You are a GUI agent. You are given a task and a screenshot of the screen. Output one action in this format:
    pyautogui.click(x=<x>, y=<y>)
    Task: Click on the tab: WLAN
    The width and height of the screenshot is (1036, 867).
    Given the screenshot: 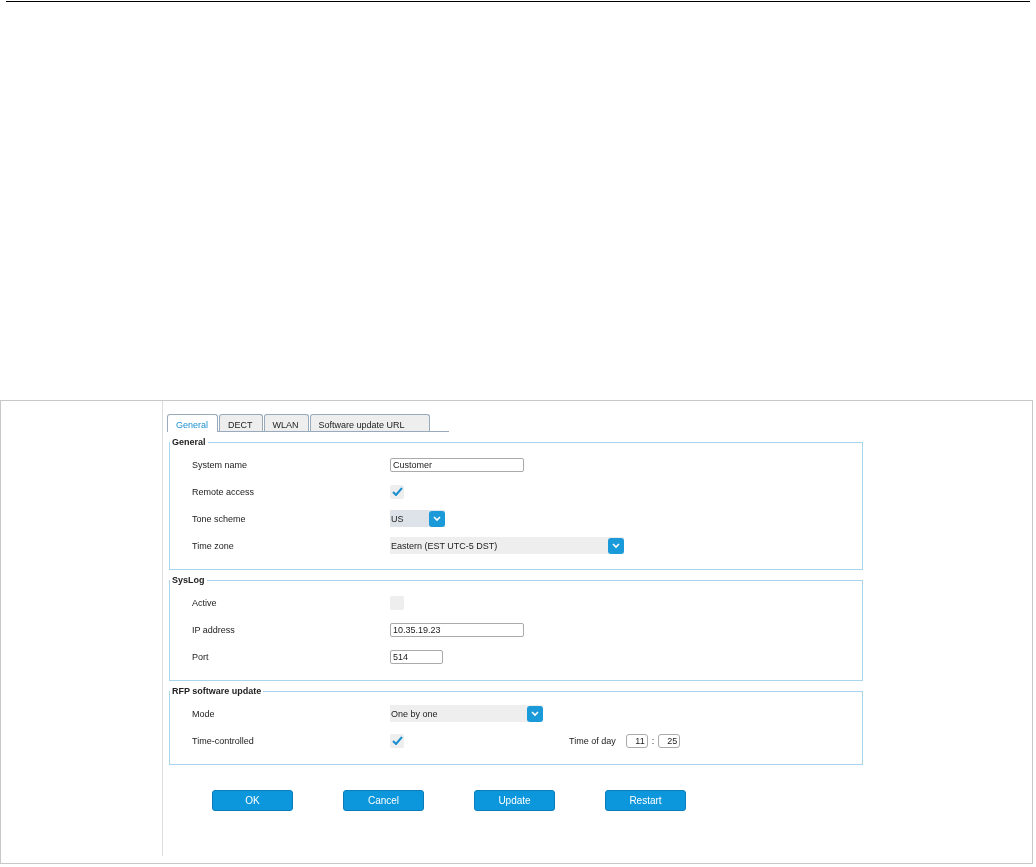 What is the action you would take?
    pyautogui.click(x=286, y=422)
    